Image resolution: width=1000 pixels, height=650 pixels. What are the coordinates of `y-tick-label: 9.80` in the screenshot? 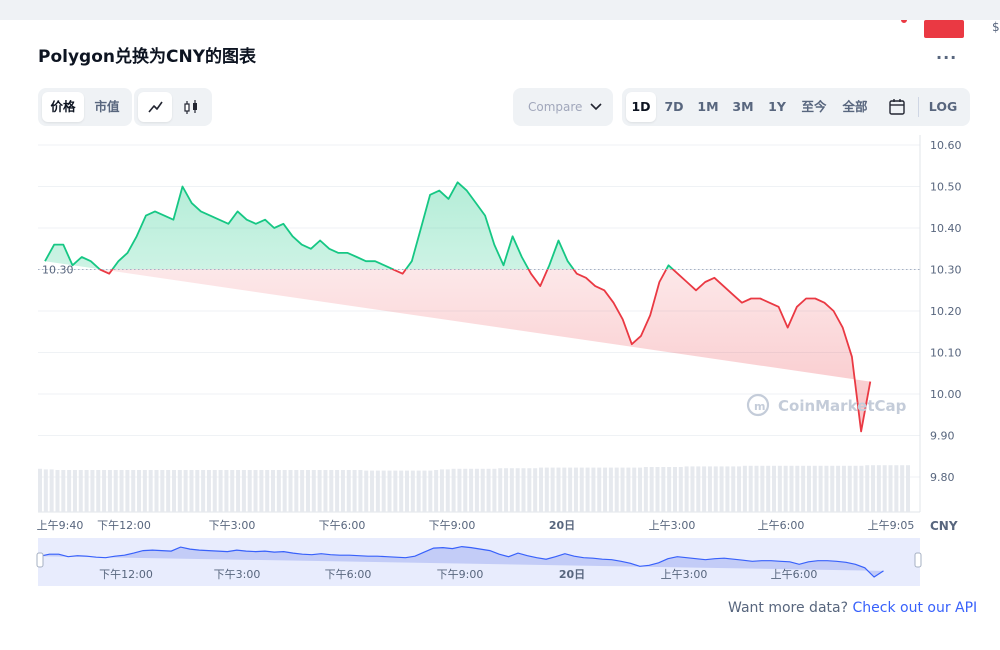 It's located at (942, 477).